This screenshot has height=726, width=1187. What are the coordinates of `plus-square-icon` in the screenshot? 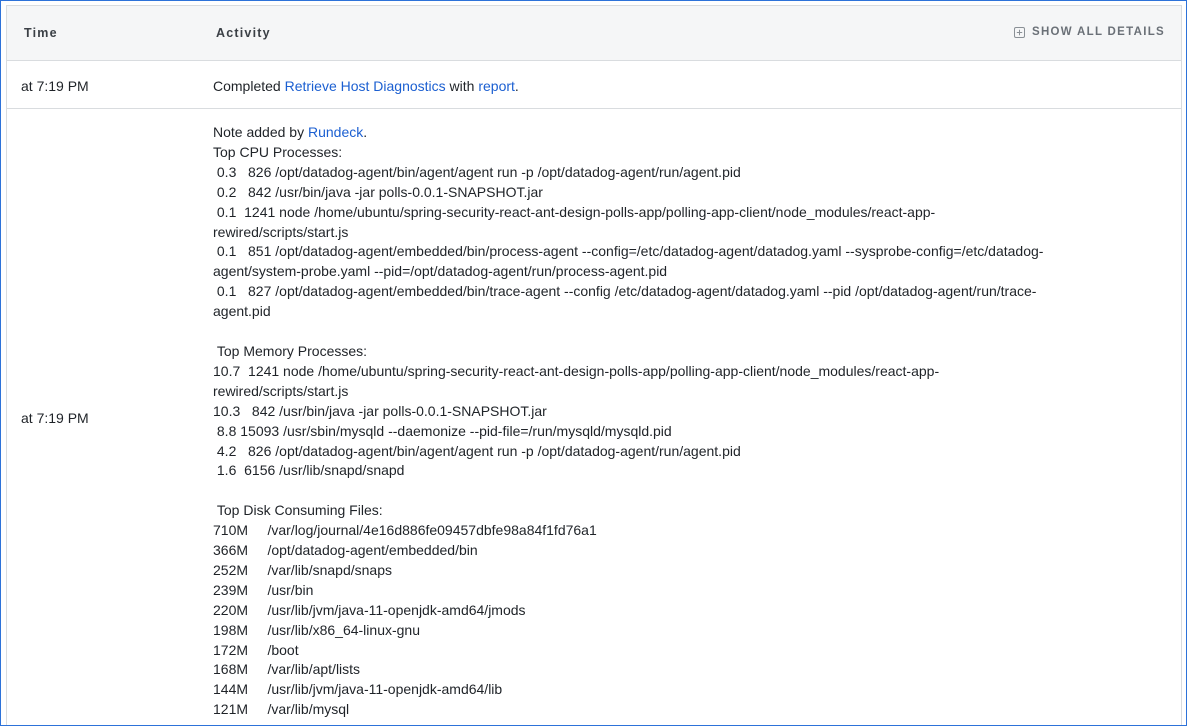 It's located at (1019, 32).